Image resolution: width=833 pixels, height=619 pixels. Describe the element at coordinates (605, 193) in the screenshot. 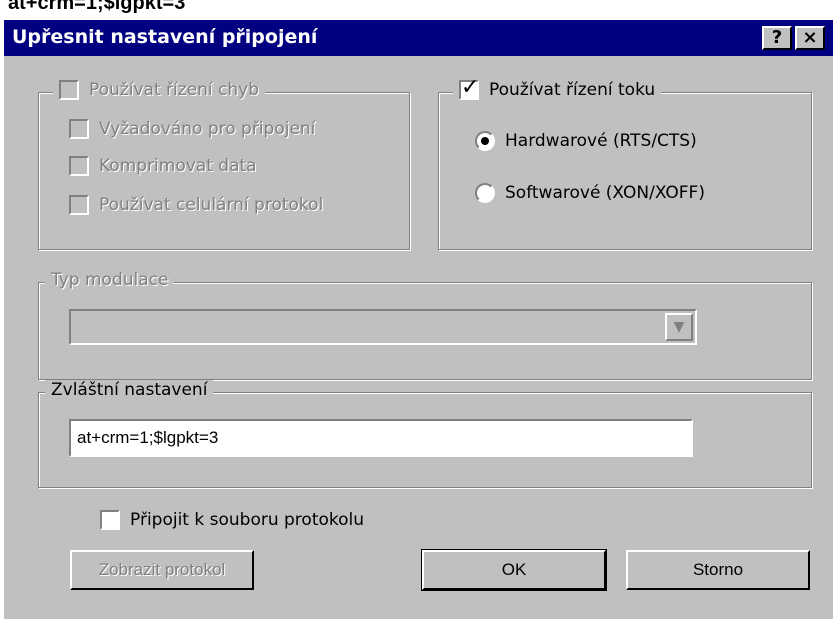

I see `software-label: Softwarové (XON/XOFF)` at that location.